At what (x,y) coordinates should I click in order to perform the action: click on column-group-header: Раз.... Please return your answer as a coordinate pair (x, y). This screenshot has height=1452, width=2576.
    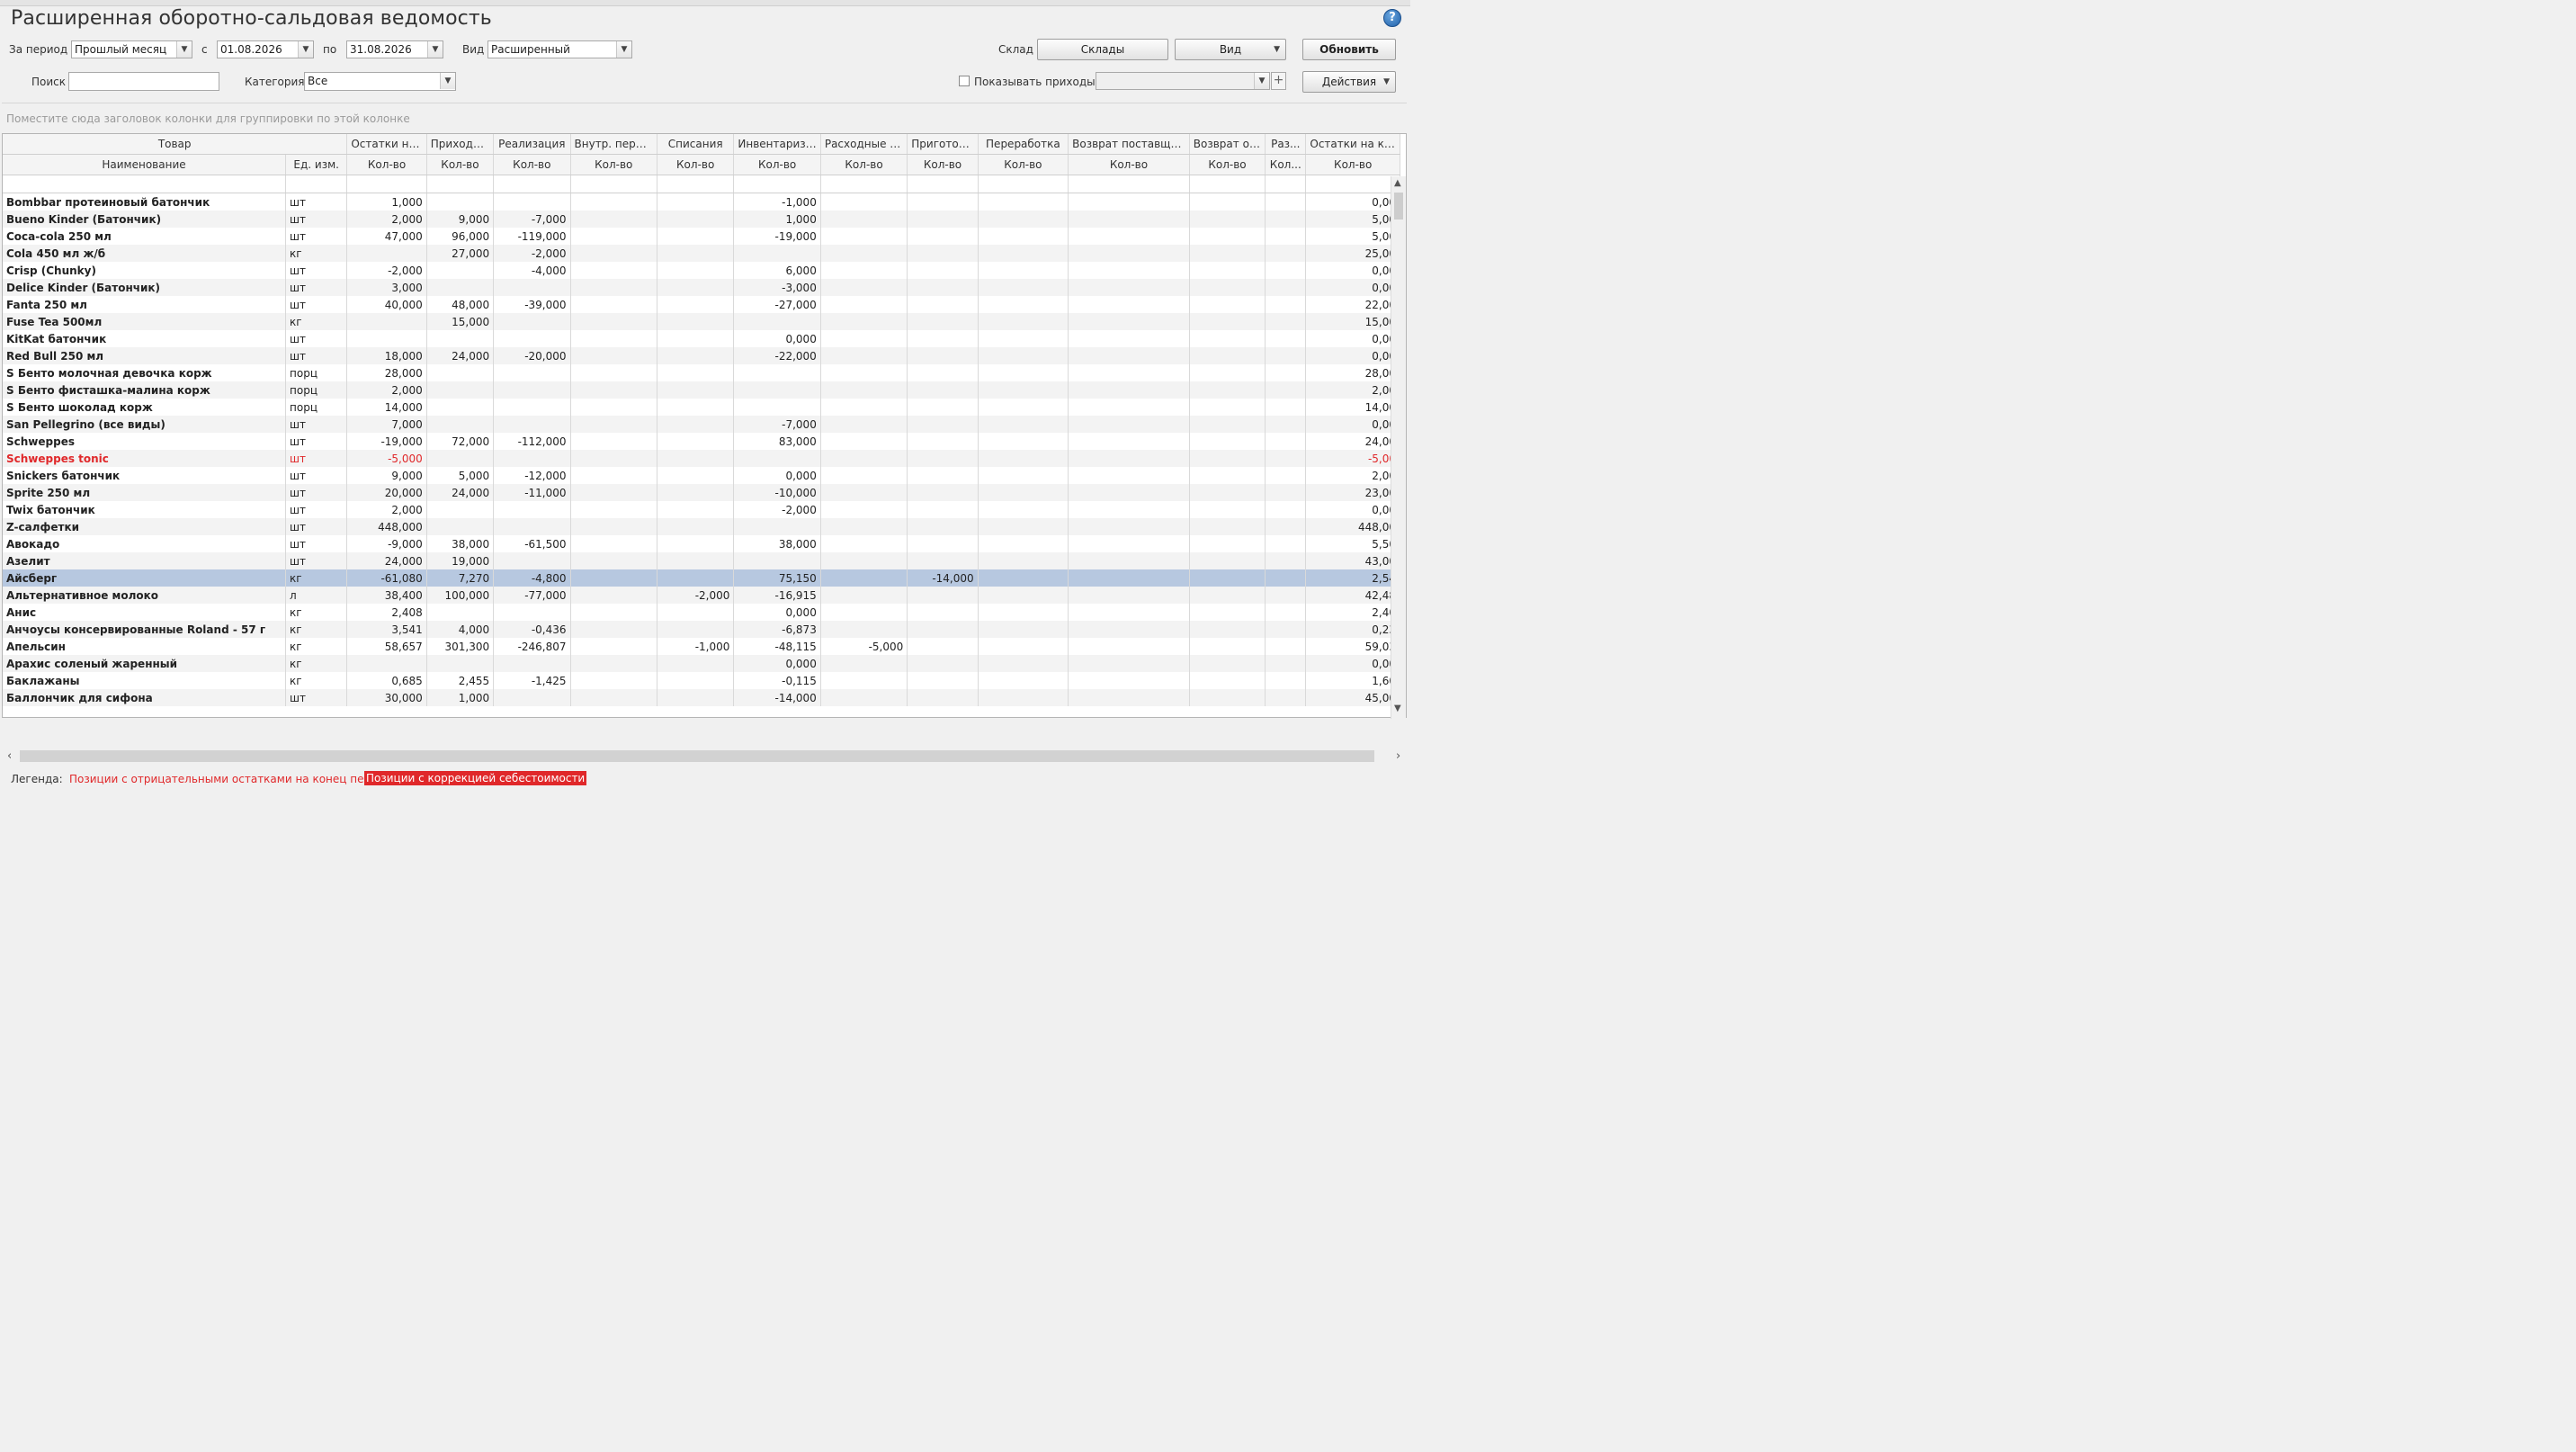
    Looking at the image, I should click on (1286, 144).